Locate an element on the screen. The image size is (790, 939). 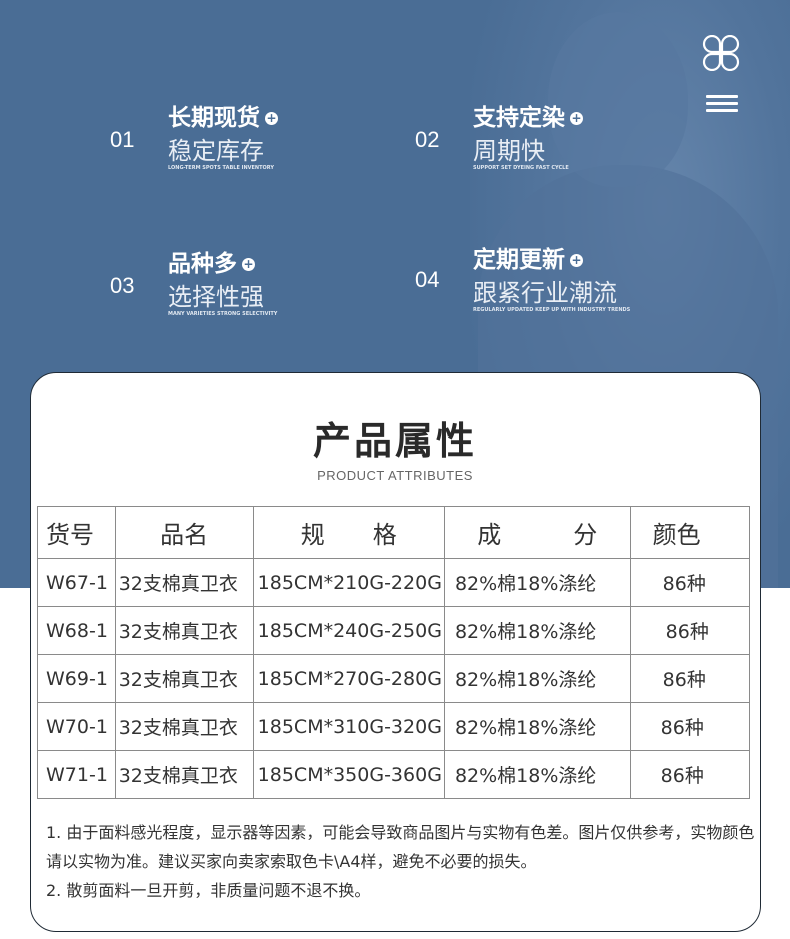
clover-icon is located at coordinates (721, 53).